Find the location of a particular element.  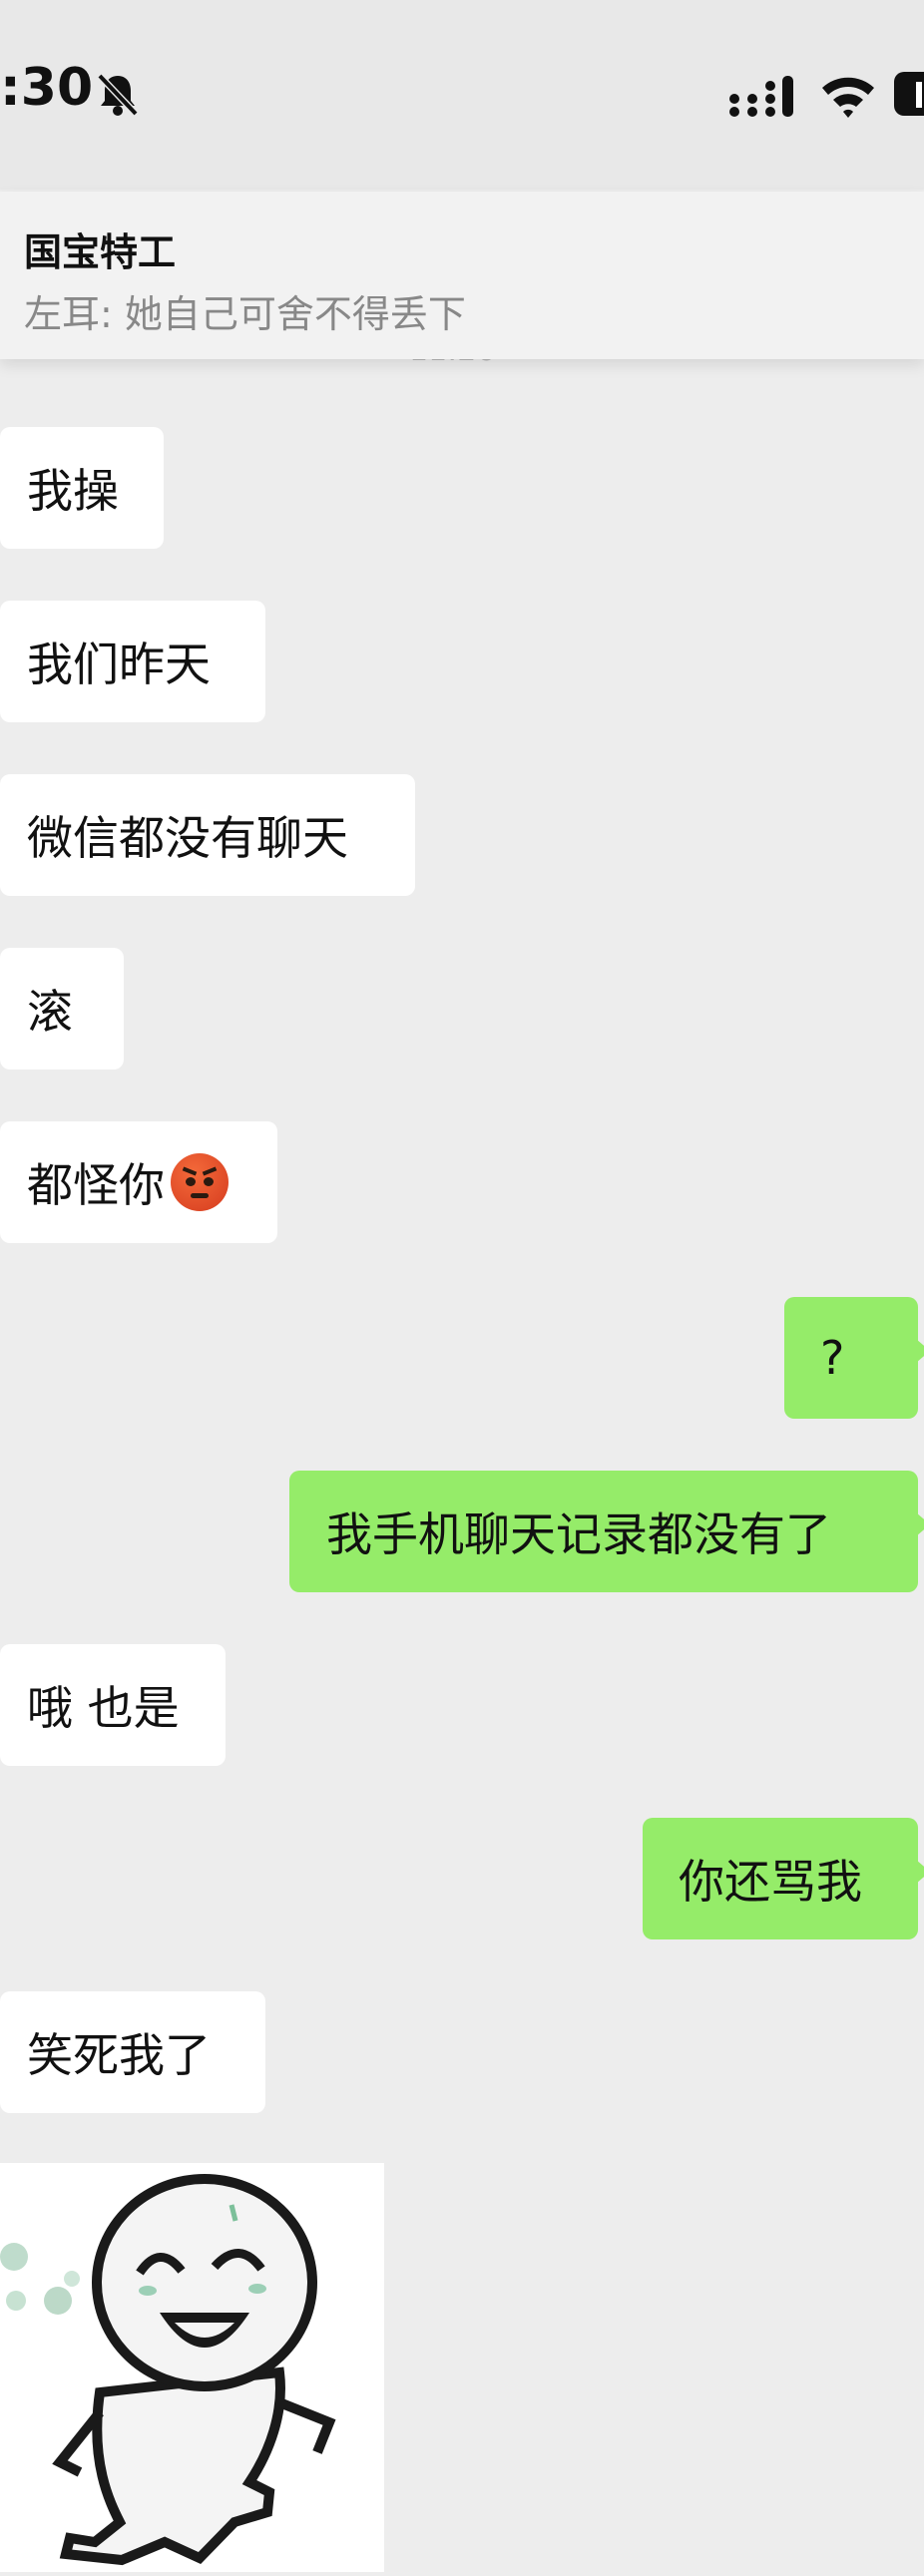

message-text: 哦 也是 is located at coordinates (103, 1708).